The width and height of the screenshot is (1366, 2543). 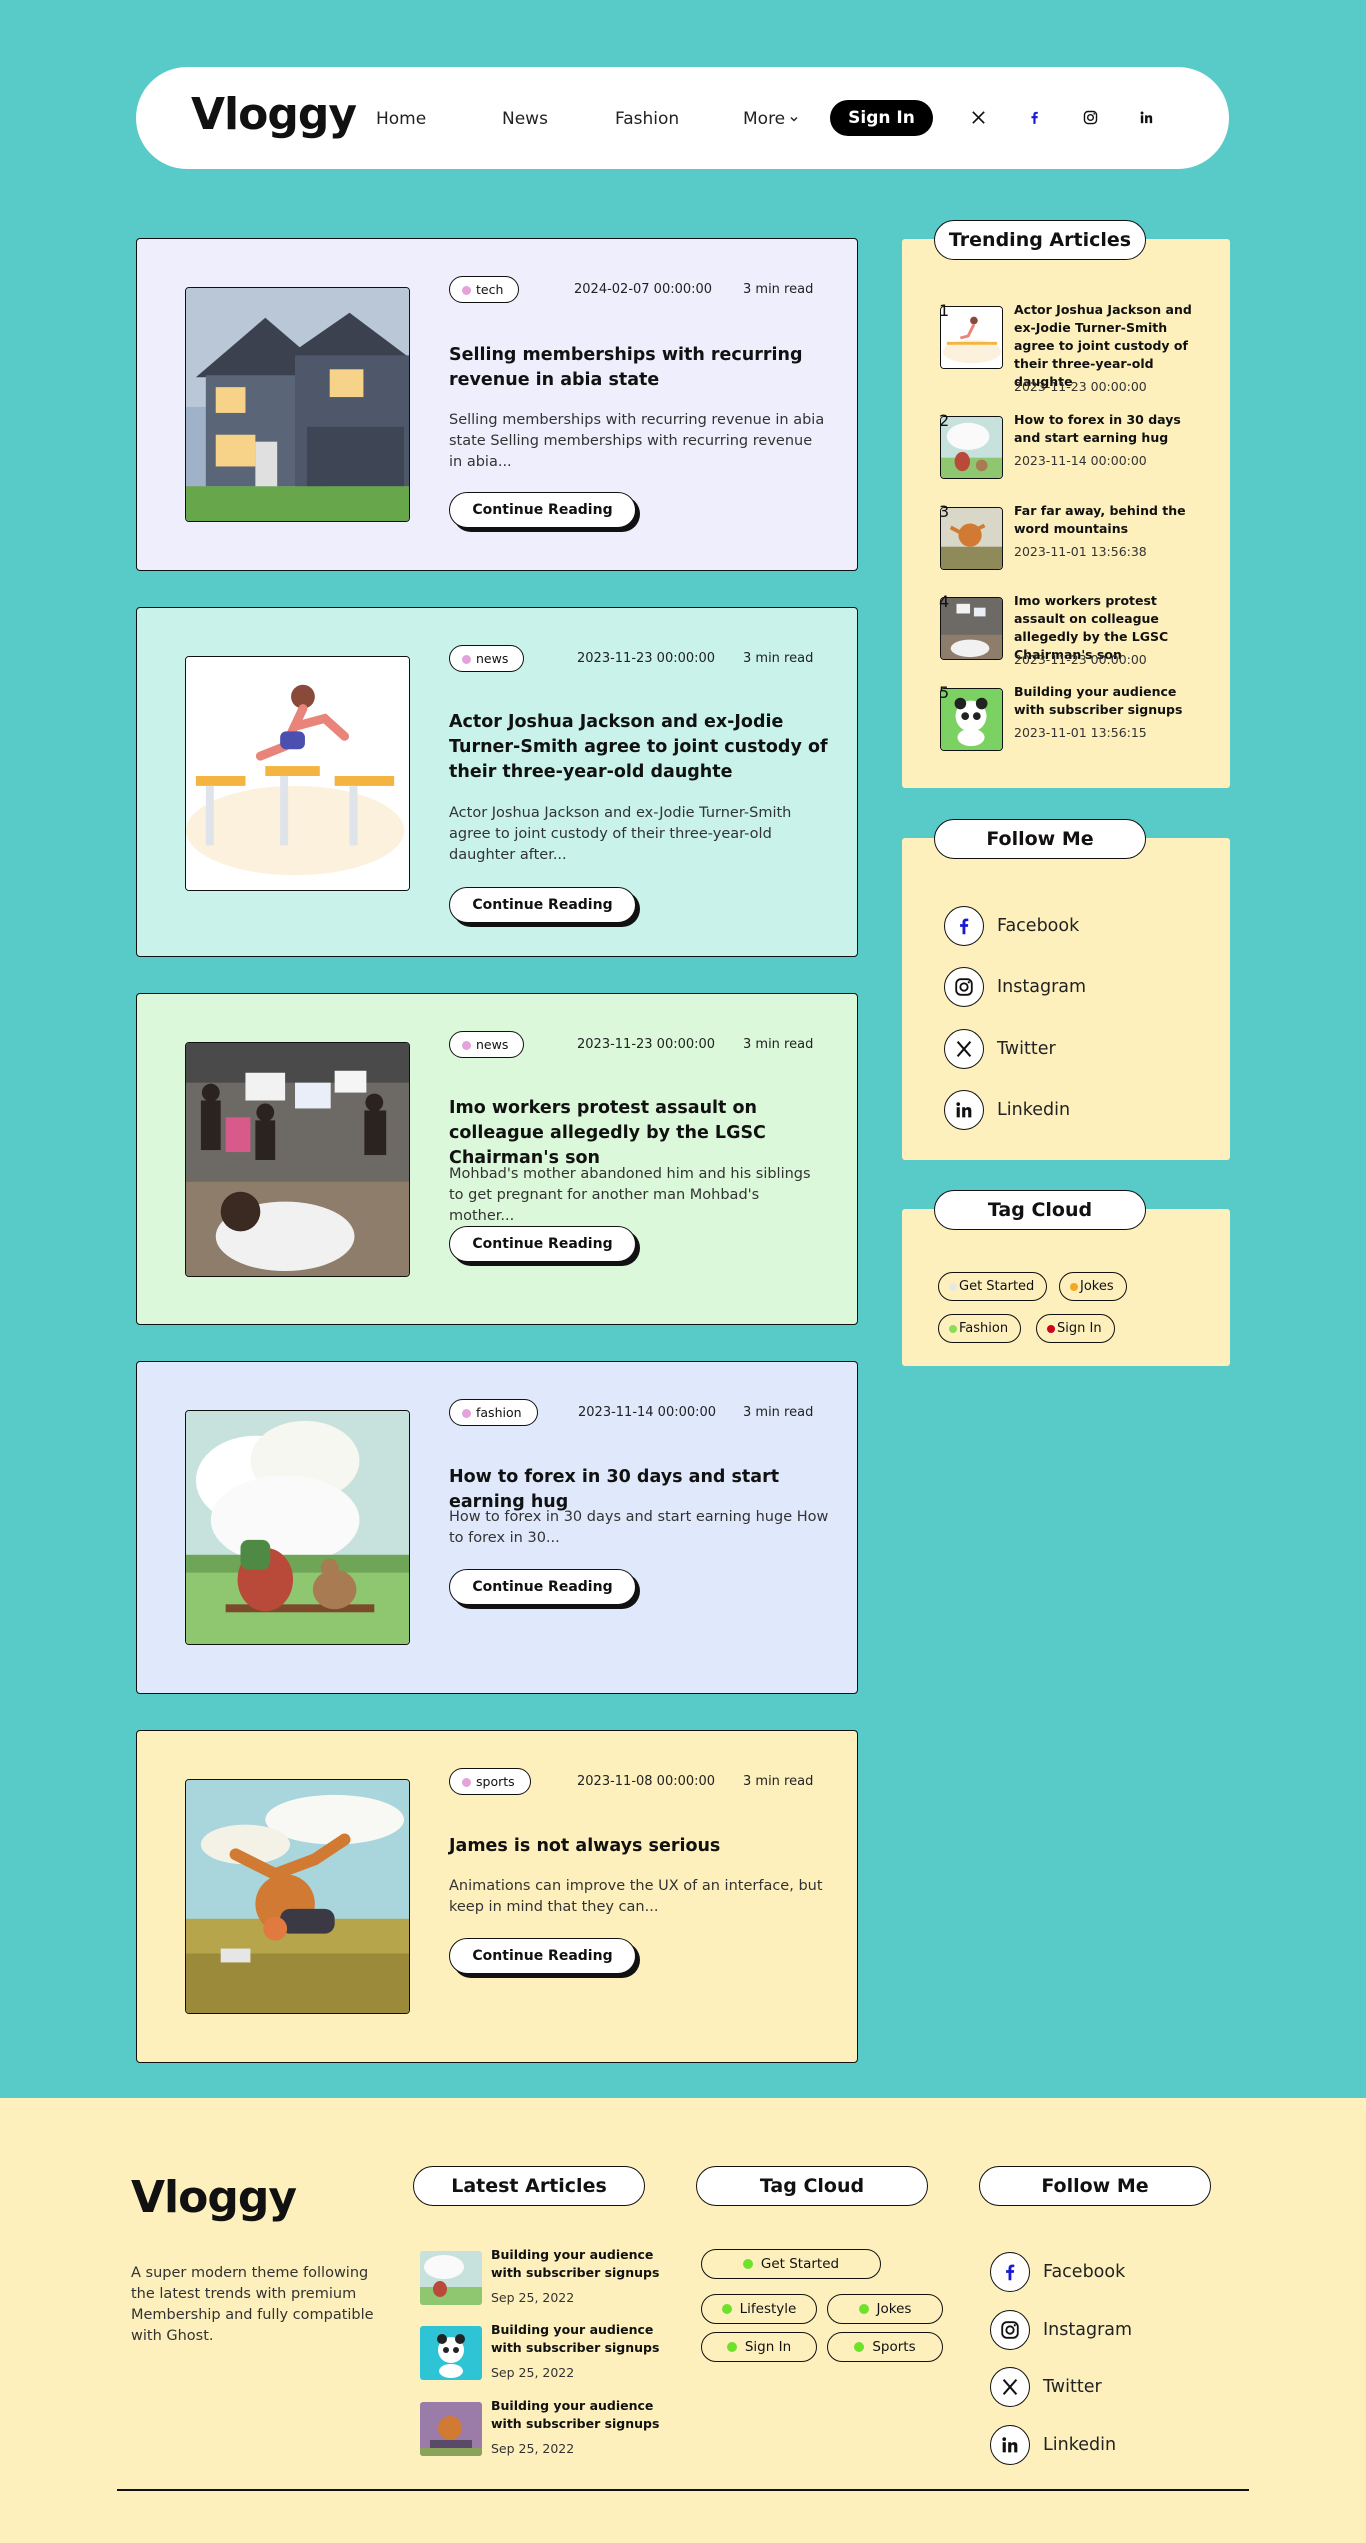 I want to click on footer-follow-twitter: Twitter, so click(x=1046, y=2387).